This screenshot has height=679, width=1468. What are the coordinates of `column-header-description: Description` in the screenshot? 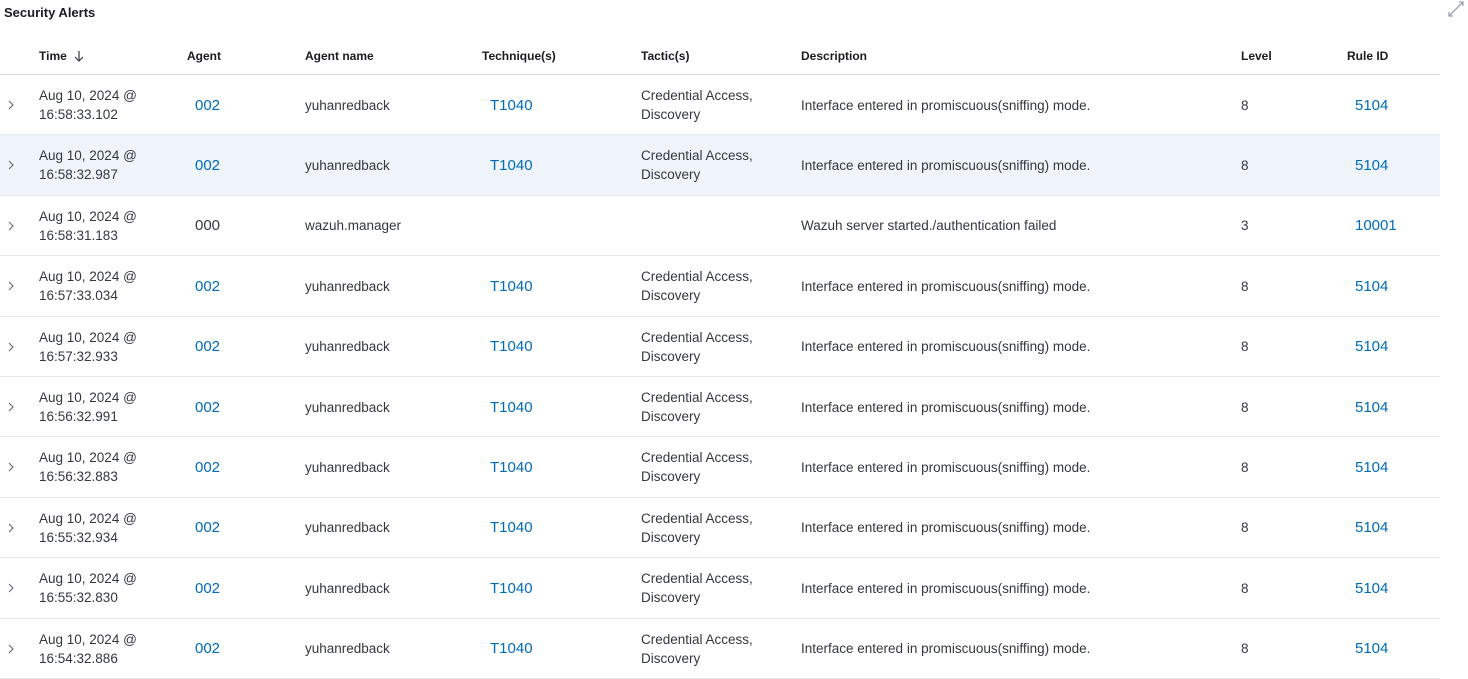 It's located at (834, 56).